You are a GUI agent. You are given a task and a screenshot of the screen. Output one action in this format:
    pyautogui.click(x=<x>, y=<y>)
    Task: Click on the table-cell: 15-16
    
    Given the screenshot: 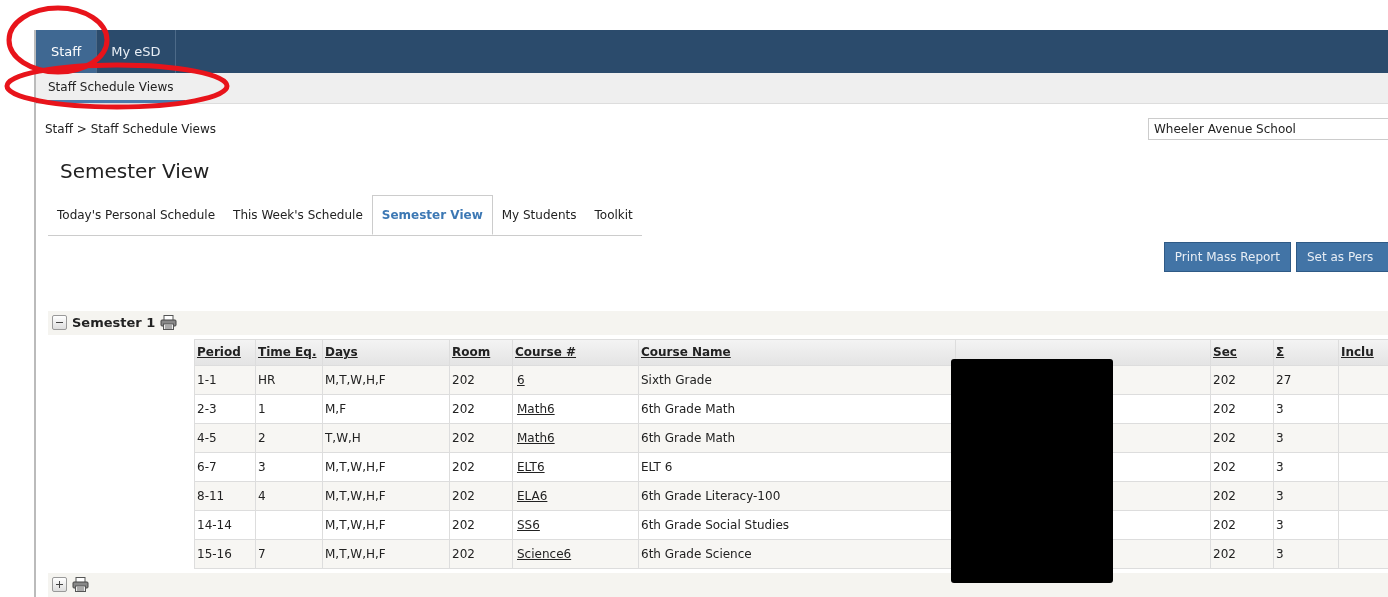 What is the action you would take?
    pyautogui.click(x=225, y=554)
    